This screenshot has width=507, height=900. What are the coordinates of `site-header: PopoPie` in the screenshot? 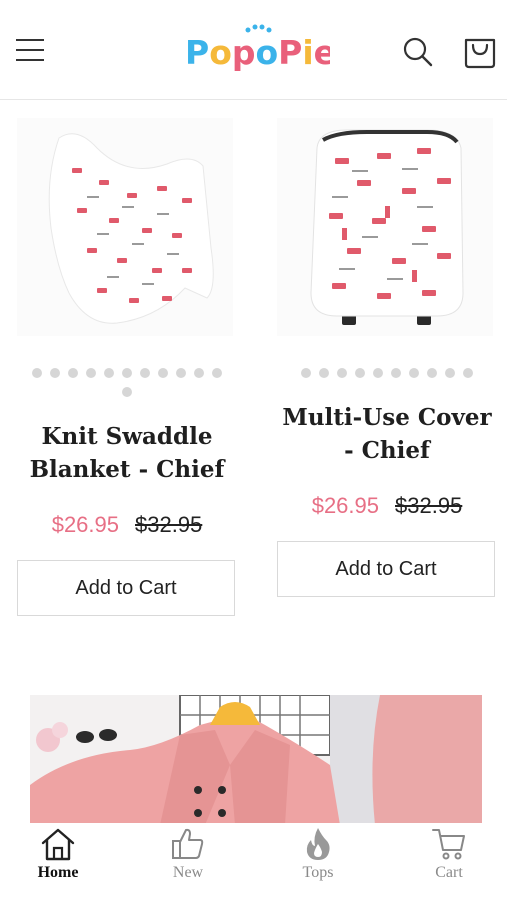 It's located at (253, 50).